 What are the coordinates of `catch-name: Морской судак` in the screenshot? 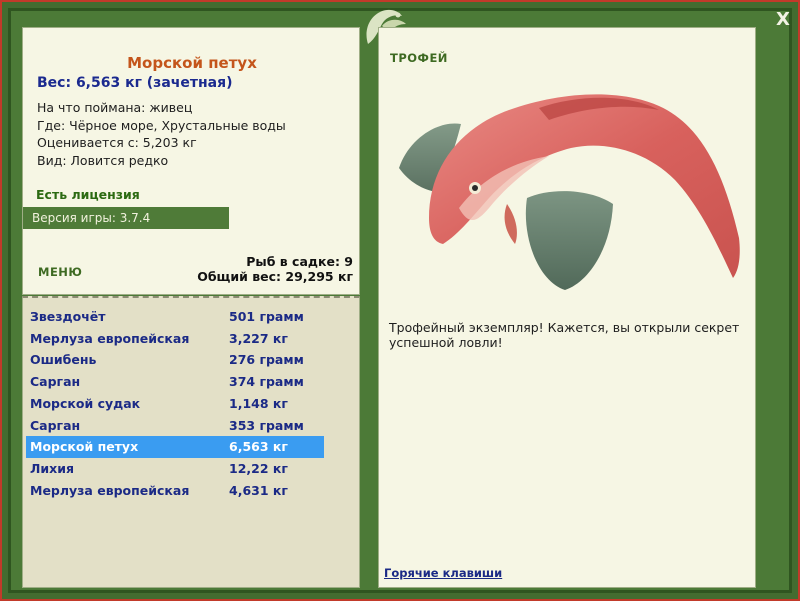 It's located at (85, 403).